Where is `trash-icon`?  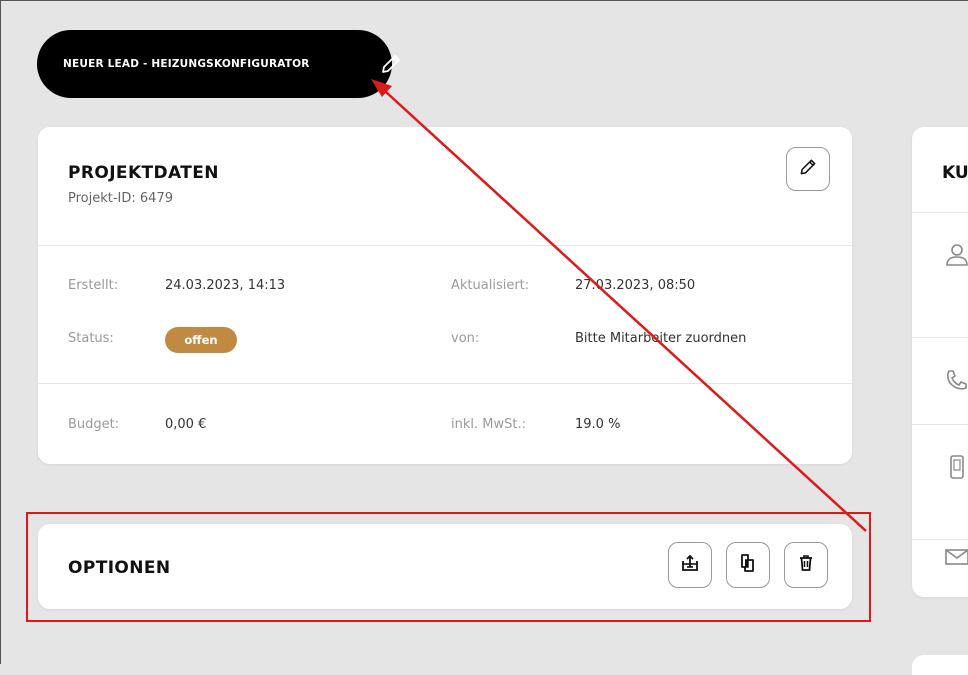 trash-icon is located at coordinates (806, 565).